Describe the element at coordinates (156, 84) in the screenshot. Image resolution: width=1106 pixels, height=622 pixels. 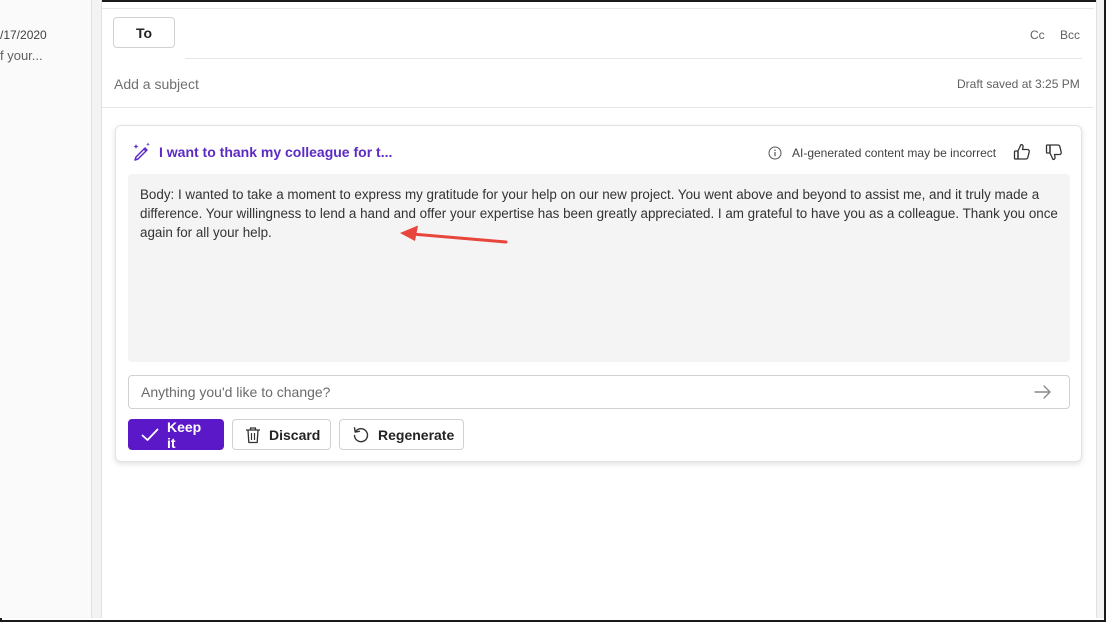
I see `subject-input: Add a subject` at that location.